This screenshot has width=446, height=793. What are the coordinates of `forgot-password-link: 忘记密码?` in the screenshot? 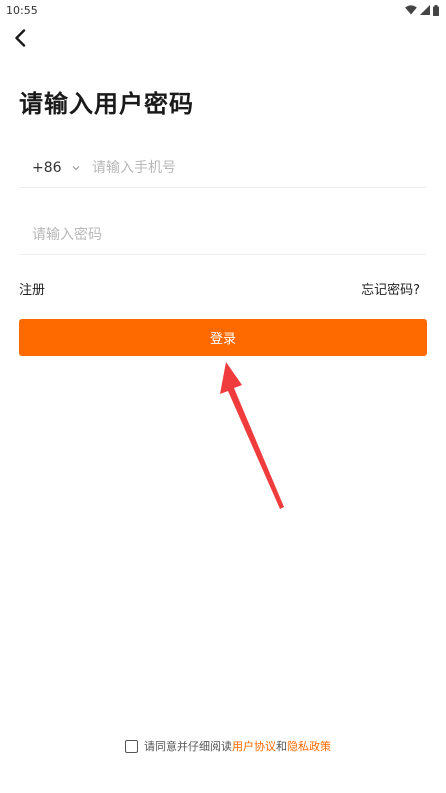 It's located at (390, 288).